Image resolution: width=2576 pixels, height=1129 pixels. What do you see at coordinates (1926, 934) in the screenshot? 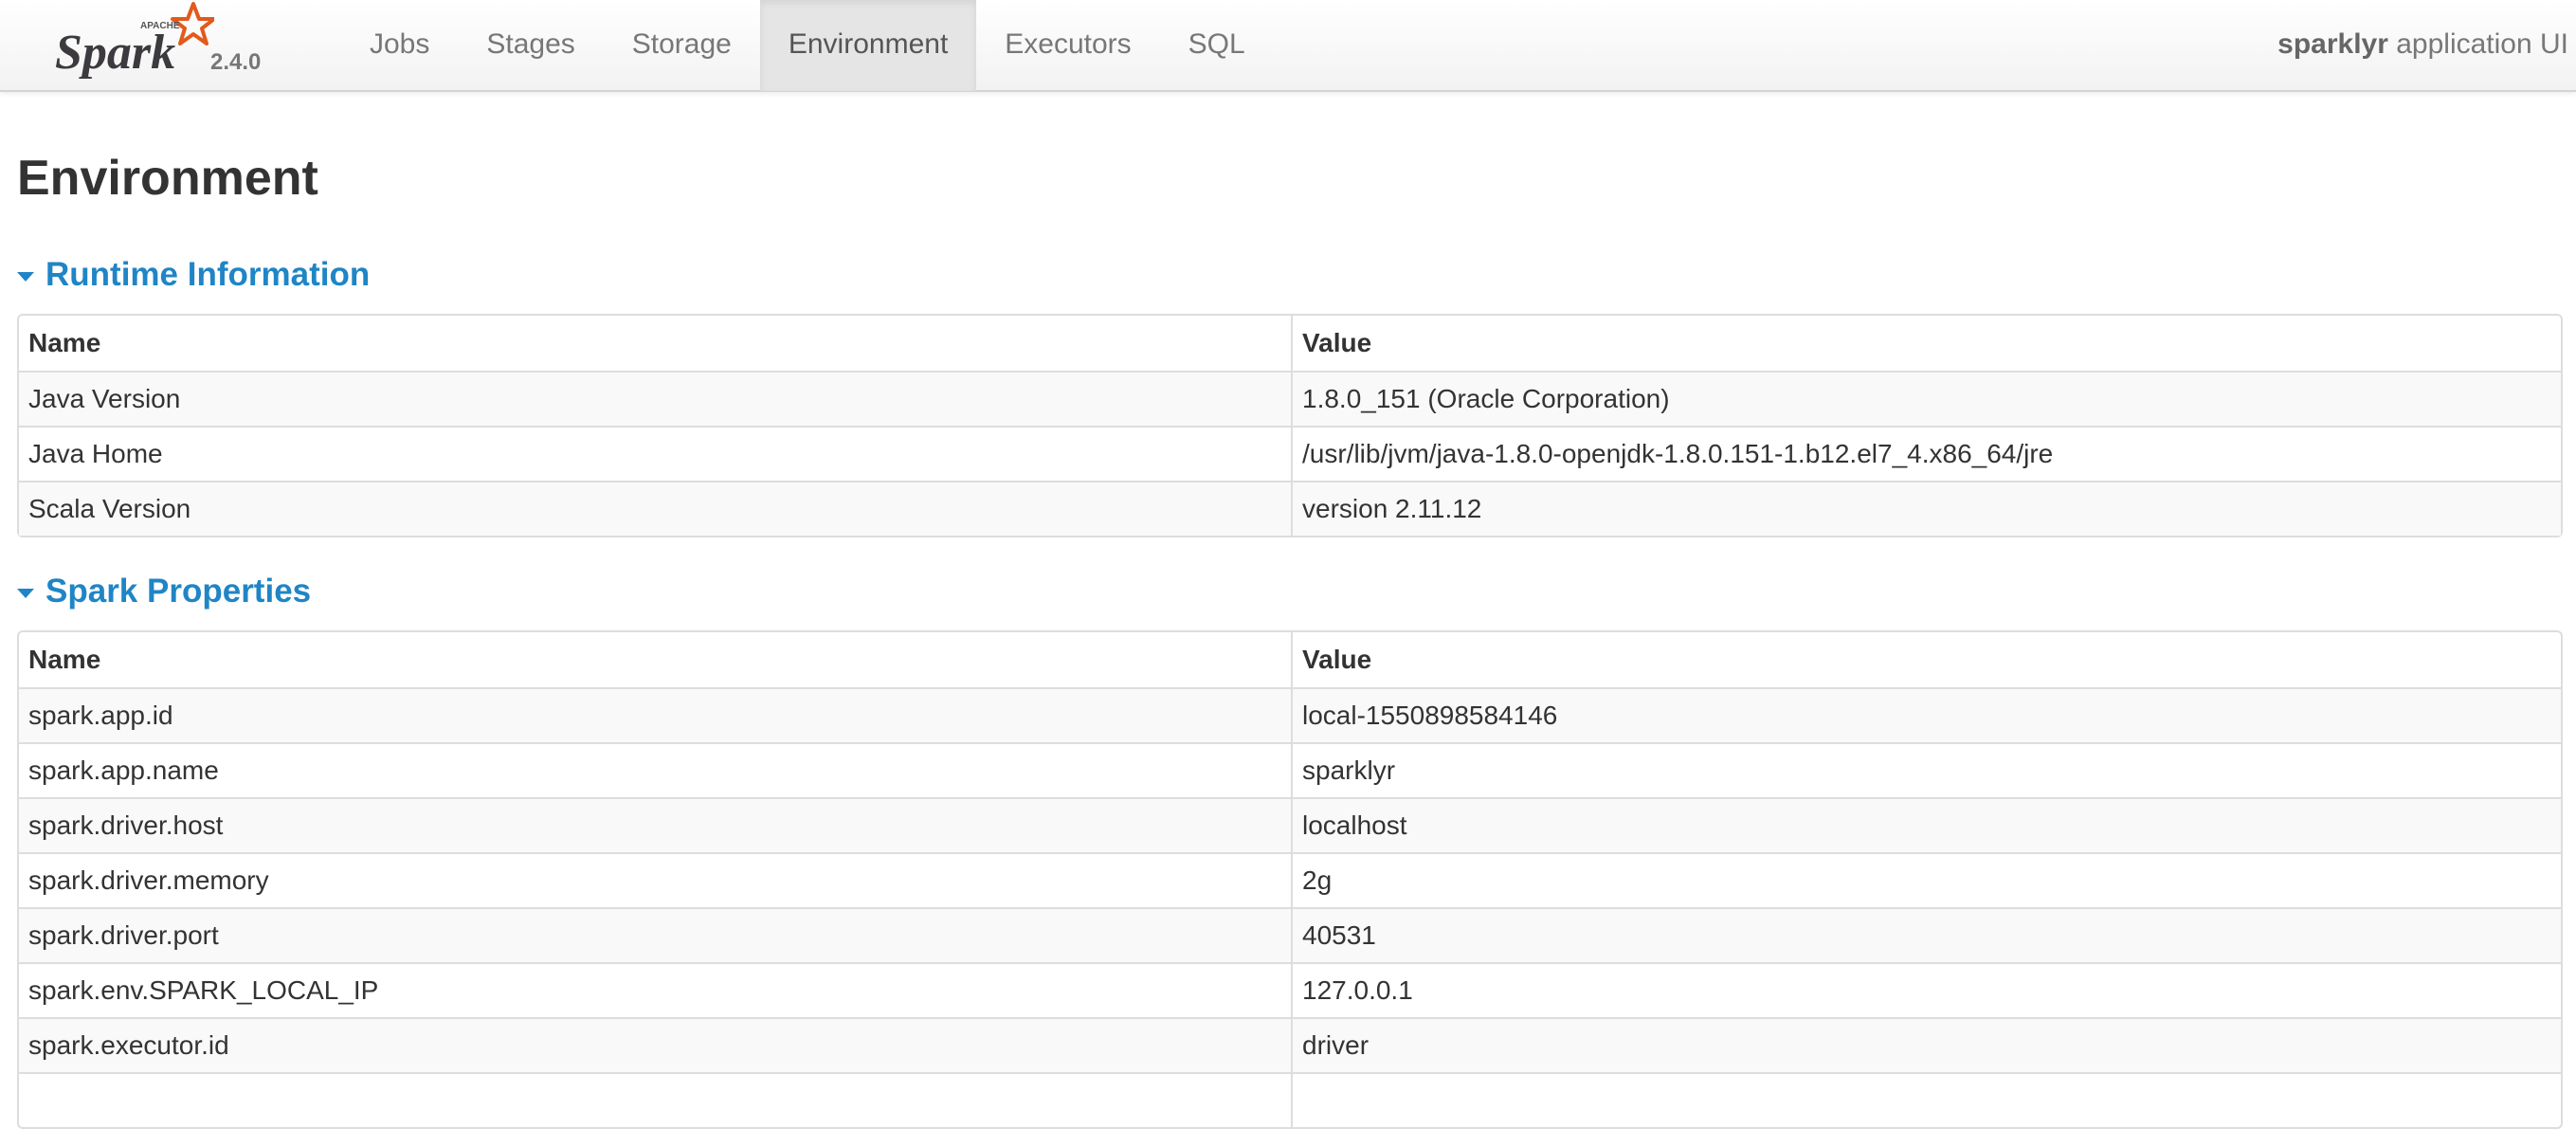
I see `property-value: 40531` at bounding box center [1926, 934].